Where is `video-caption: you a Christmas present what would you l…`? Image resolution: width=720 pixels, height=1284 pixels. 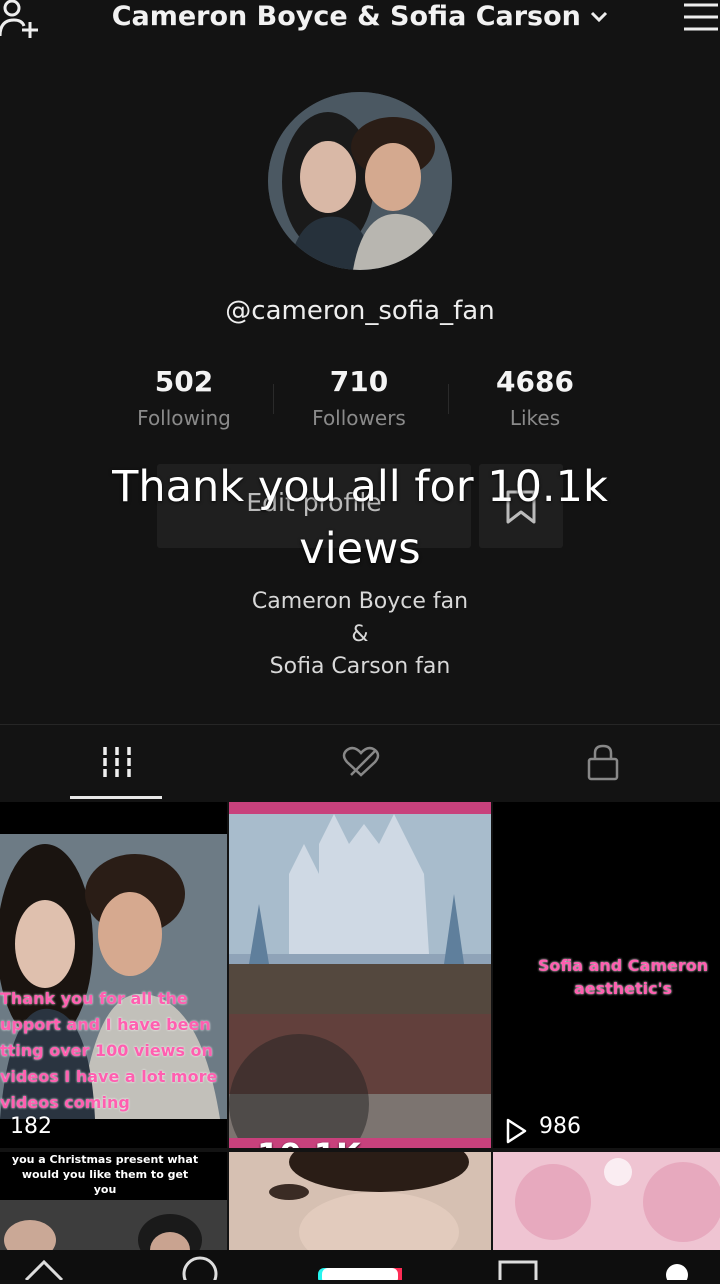 video-caption: you a Christmas present what would you l… is located at coordinates (105, 1174).